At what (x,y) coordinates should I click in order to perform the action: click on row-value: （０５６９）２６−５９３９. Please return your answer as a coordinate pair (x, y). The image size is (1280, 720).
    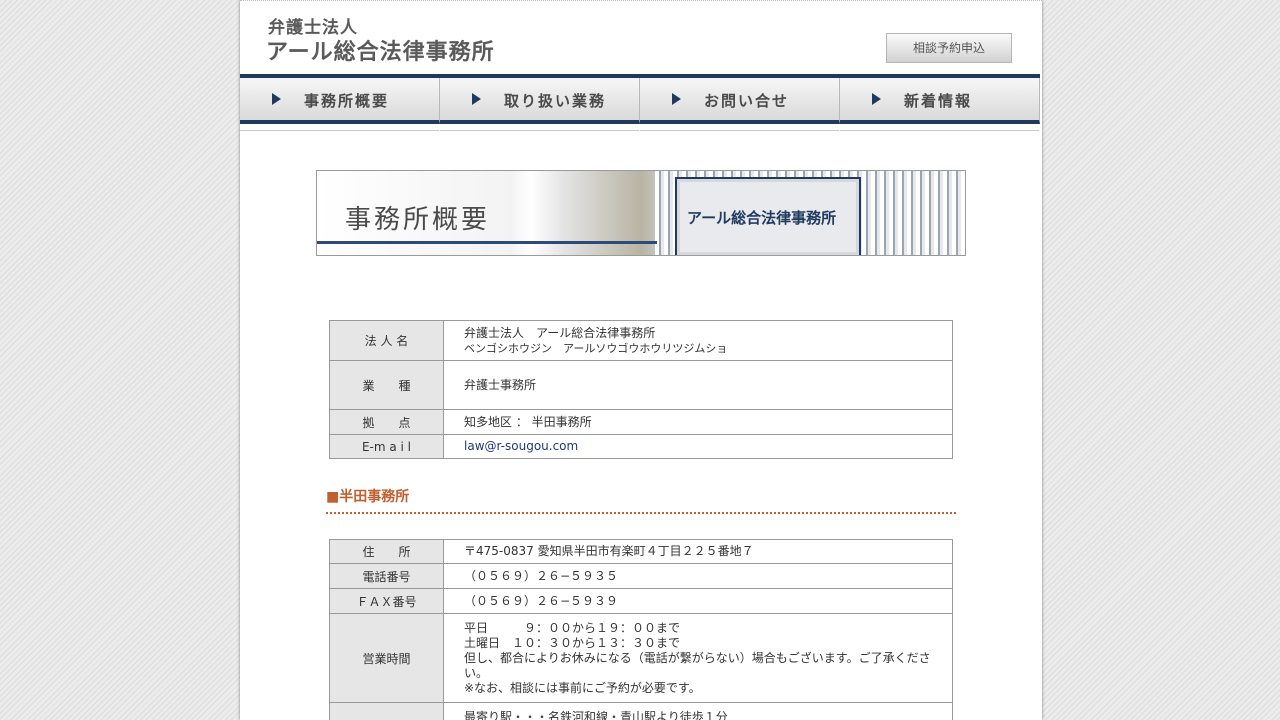
    Looking at the image, I should click on (698, 601).